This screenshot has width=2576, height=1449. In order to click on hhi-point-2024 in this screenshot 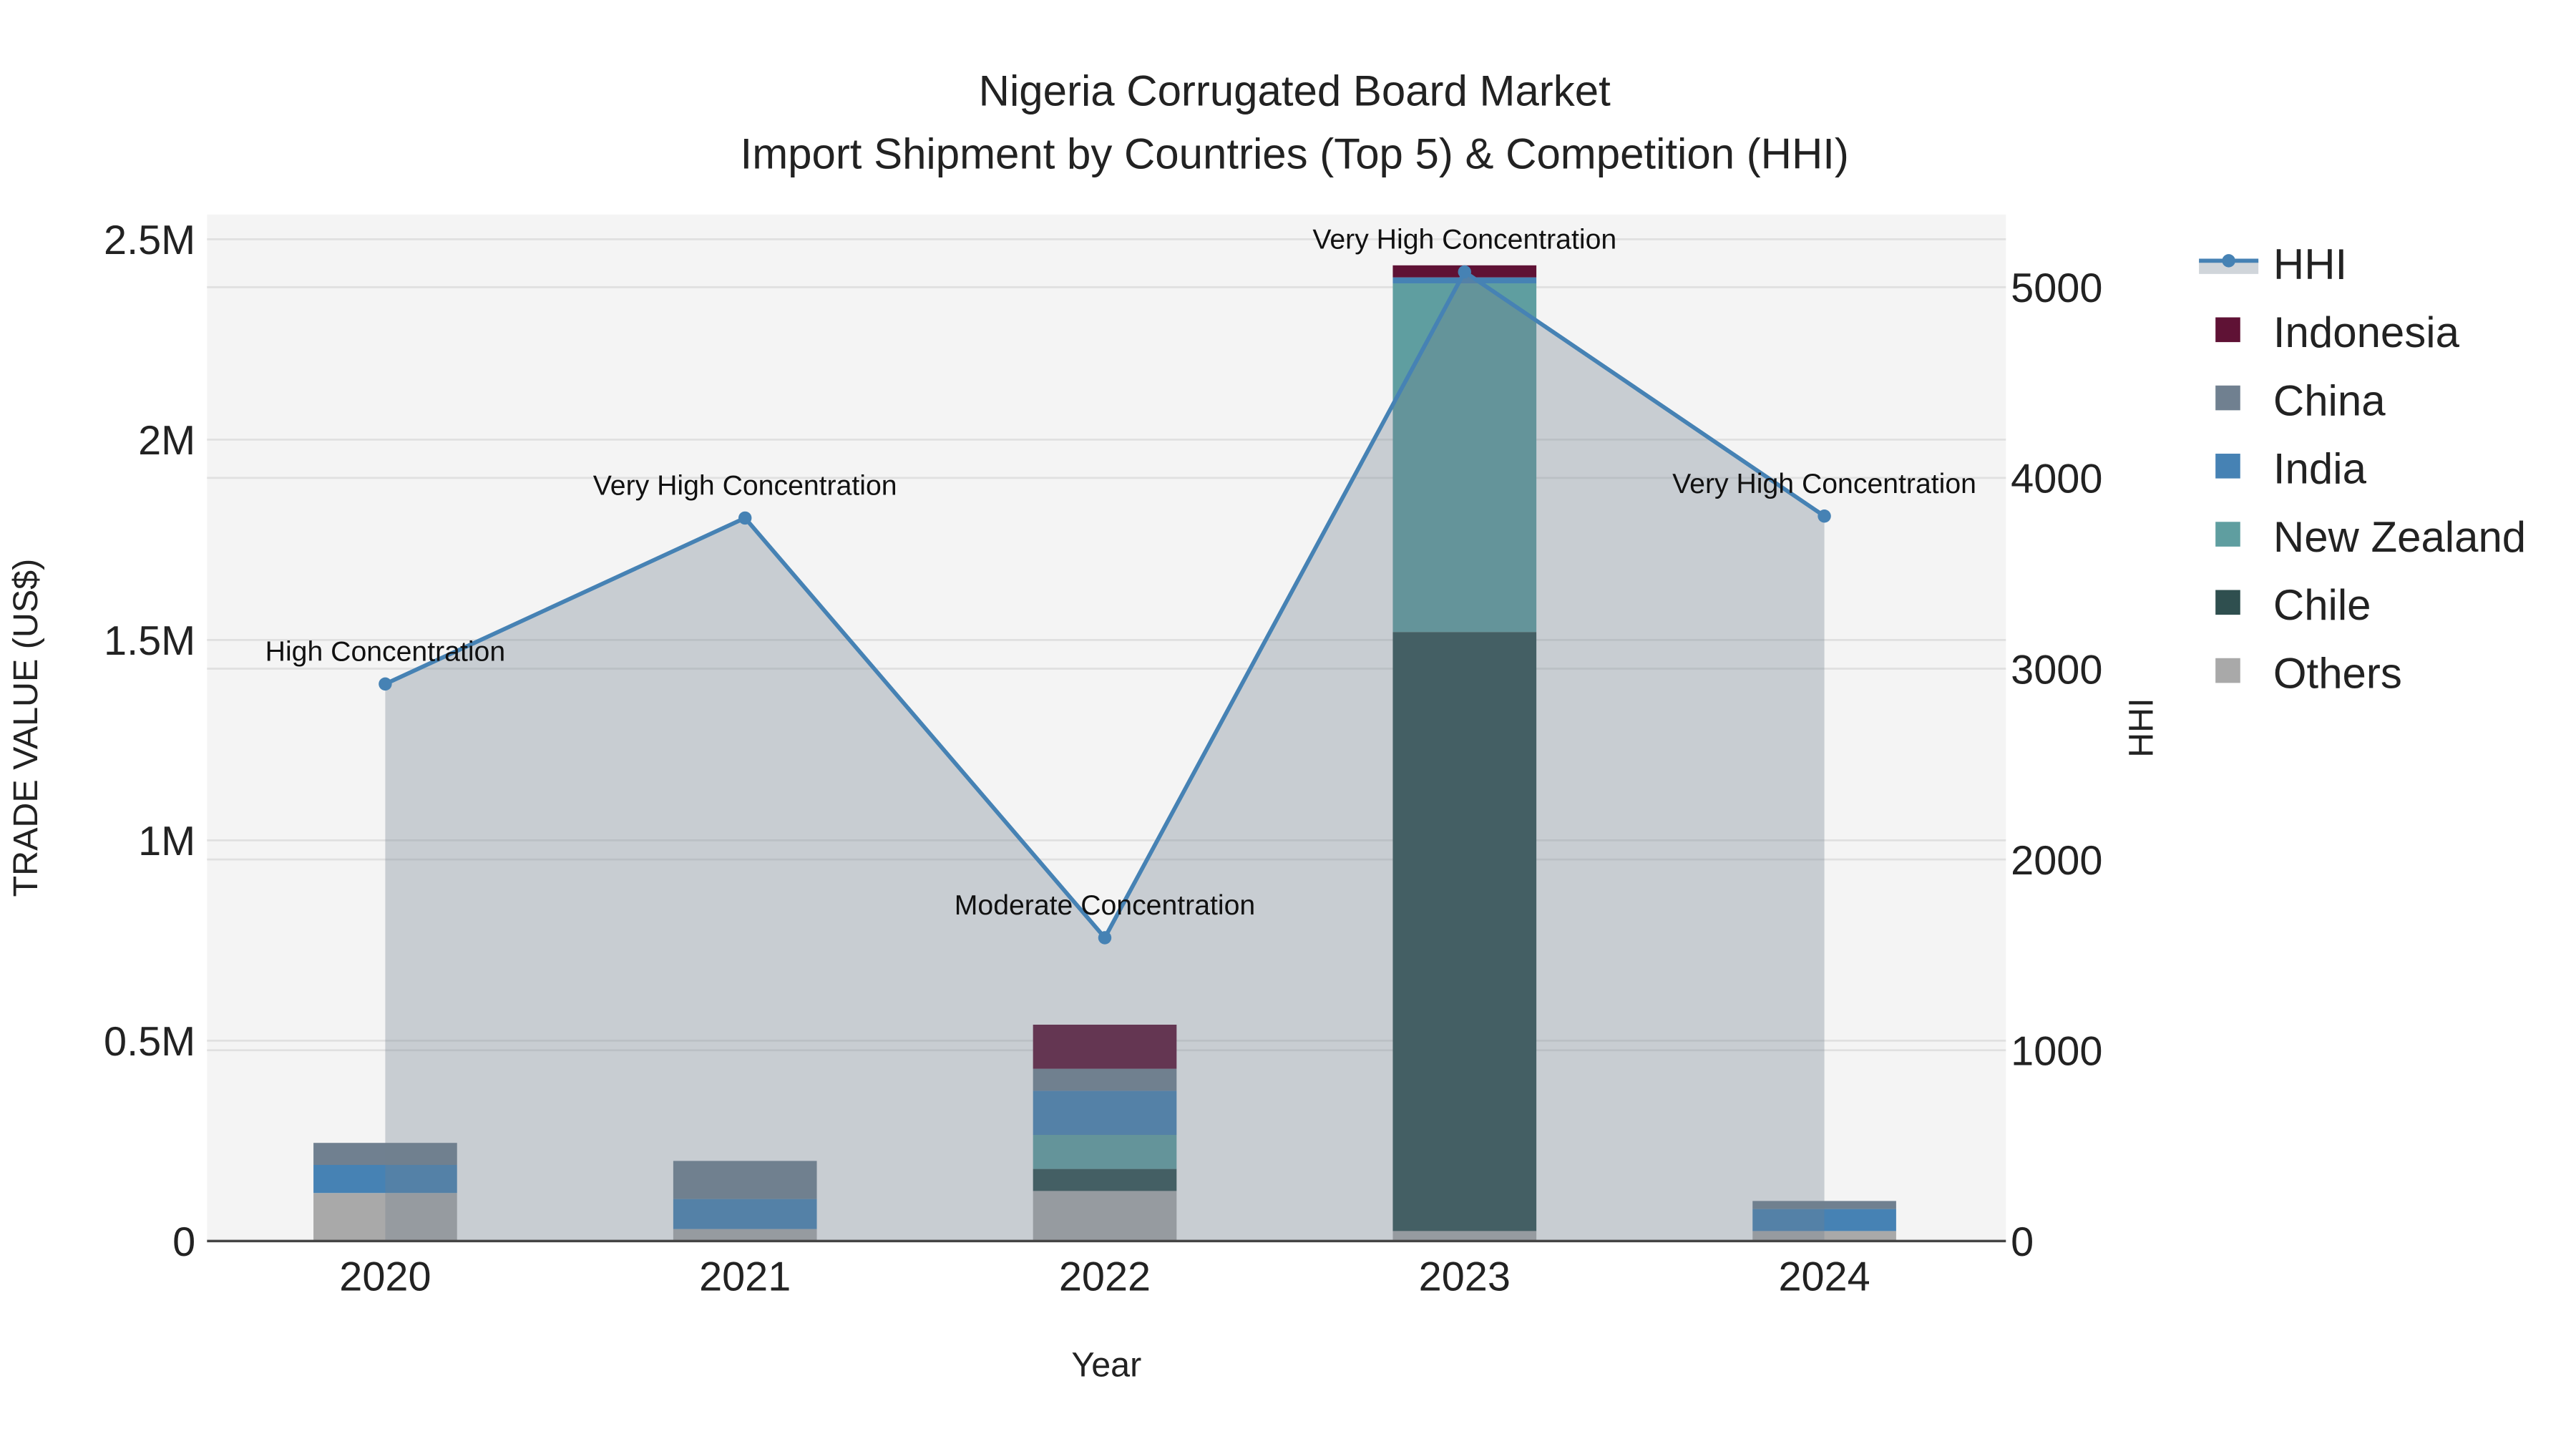, I will do `click(1824, 516)`.